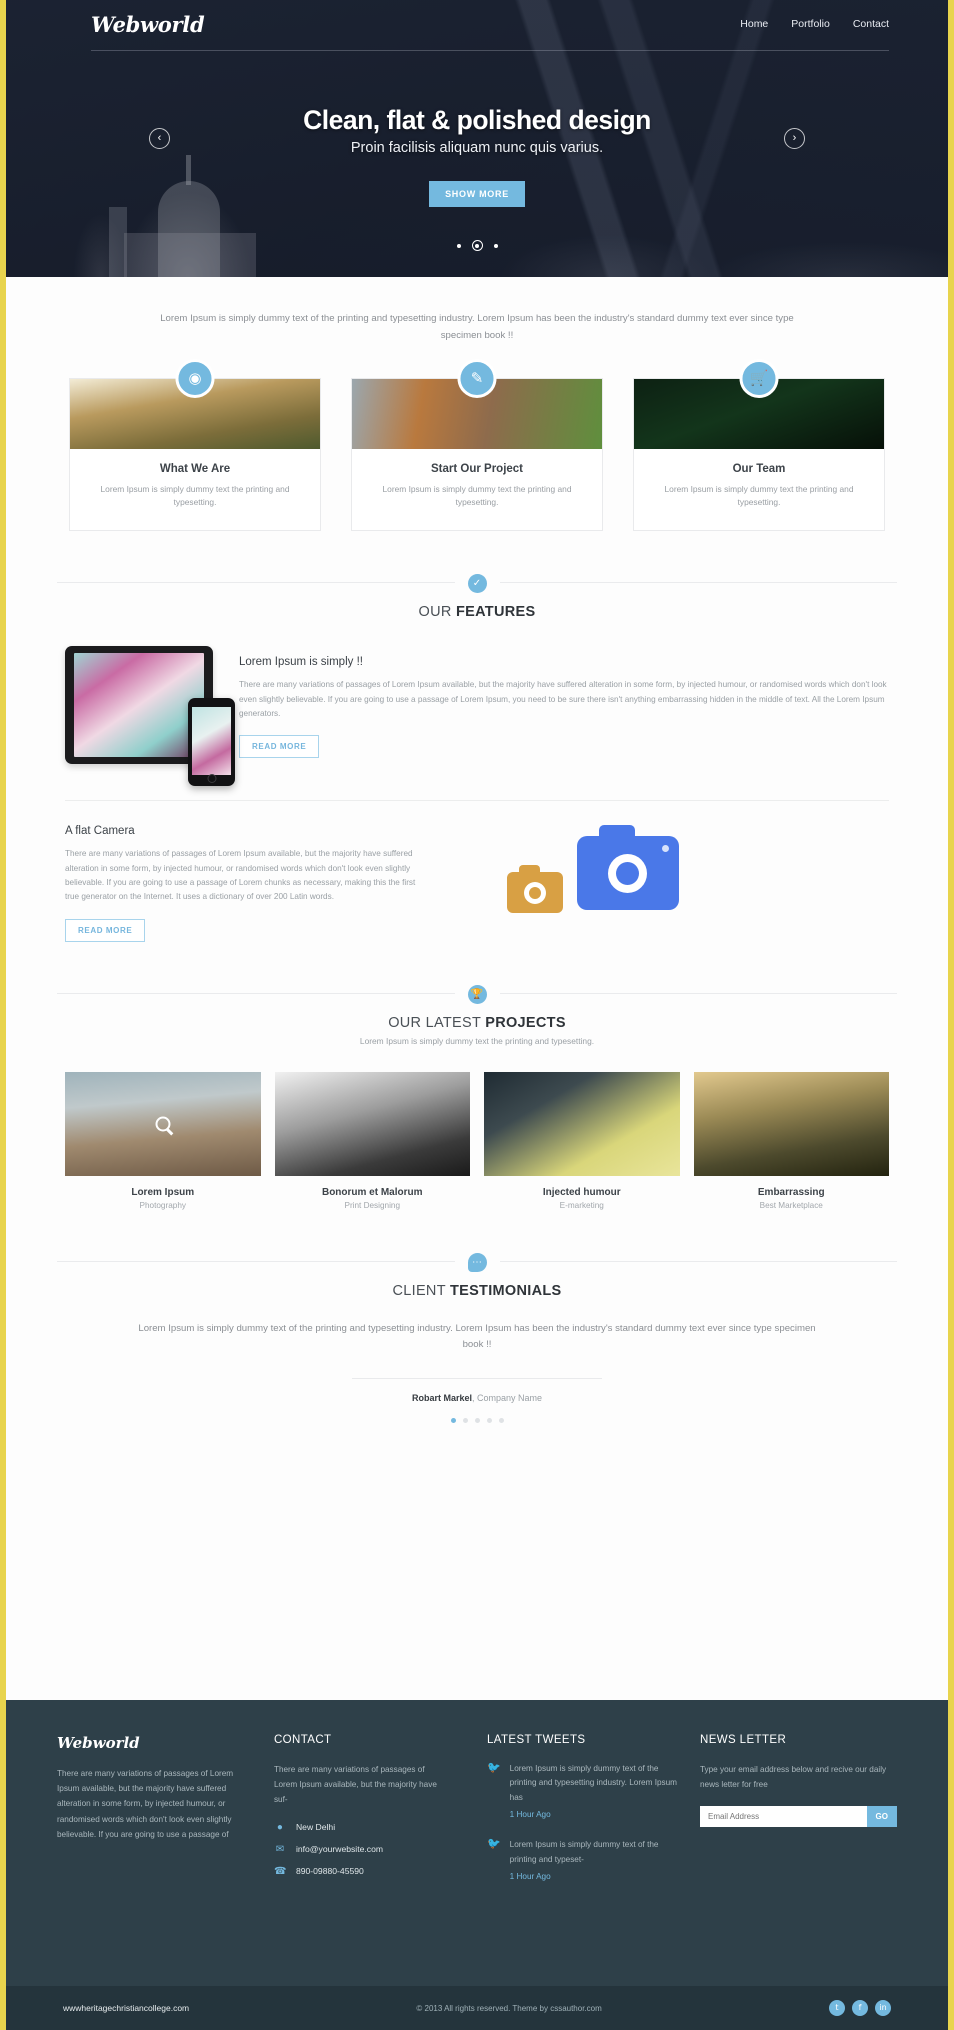 This screenshot has width=954, height=2030. Describe the element at coordinates (477, 194) in the screenshot. I see `show-more-button: SHOW MORE` at that location.